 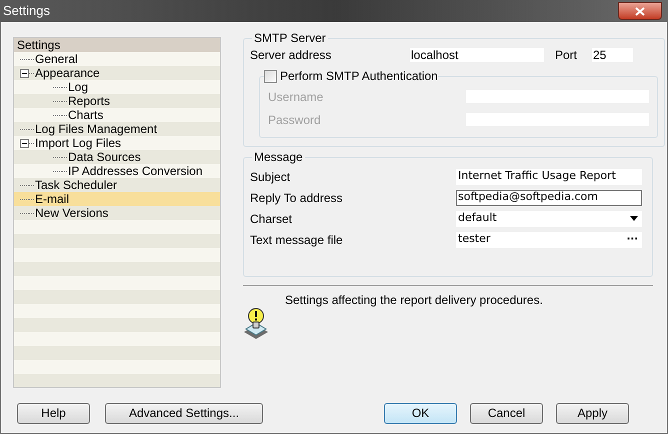 What do you see at coordinates (477, 55) in the screenshot?
I see `input-field: localhost` at bounding box center [477, 55].